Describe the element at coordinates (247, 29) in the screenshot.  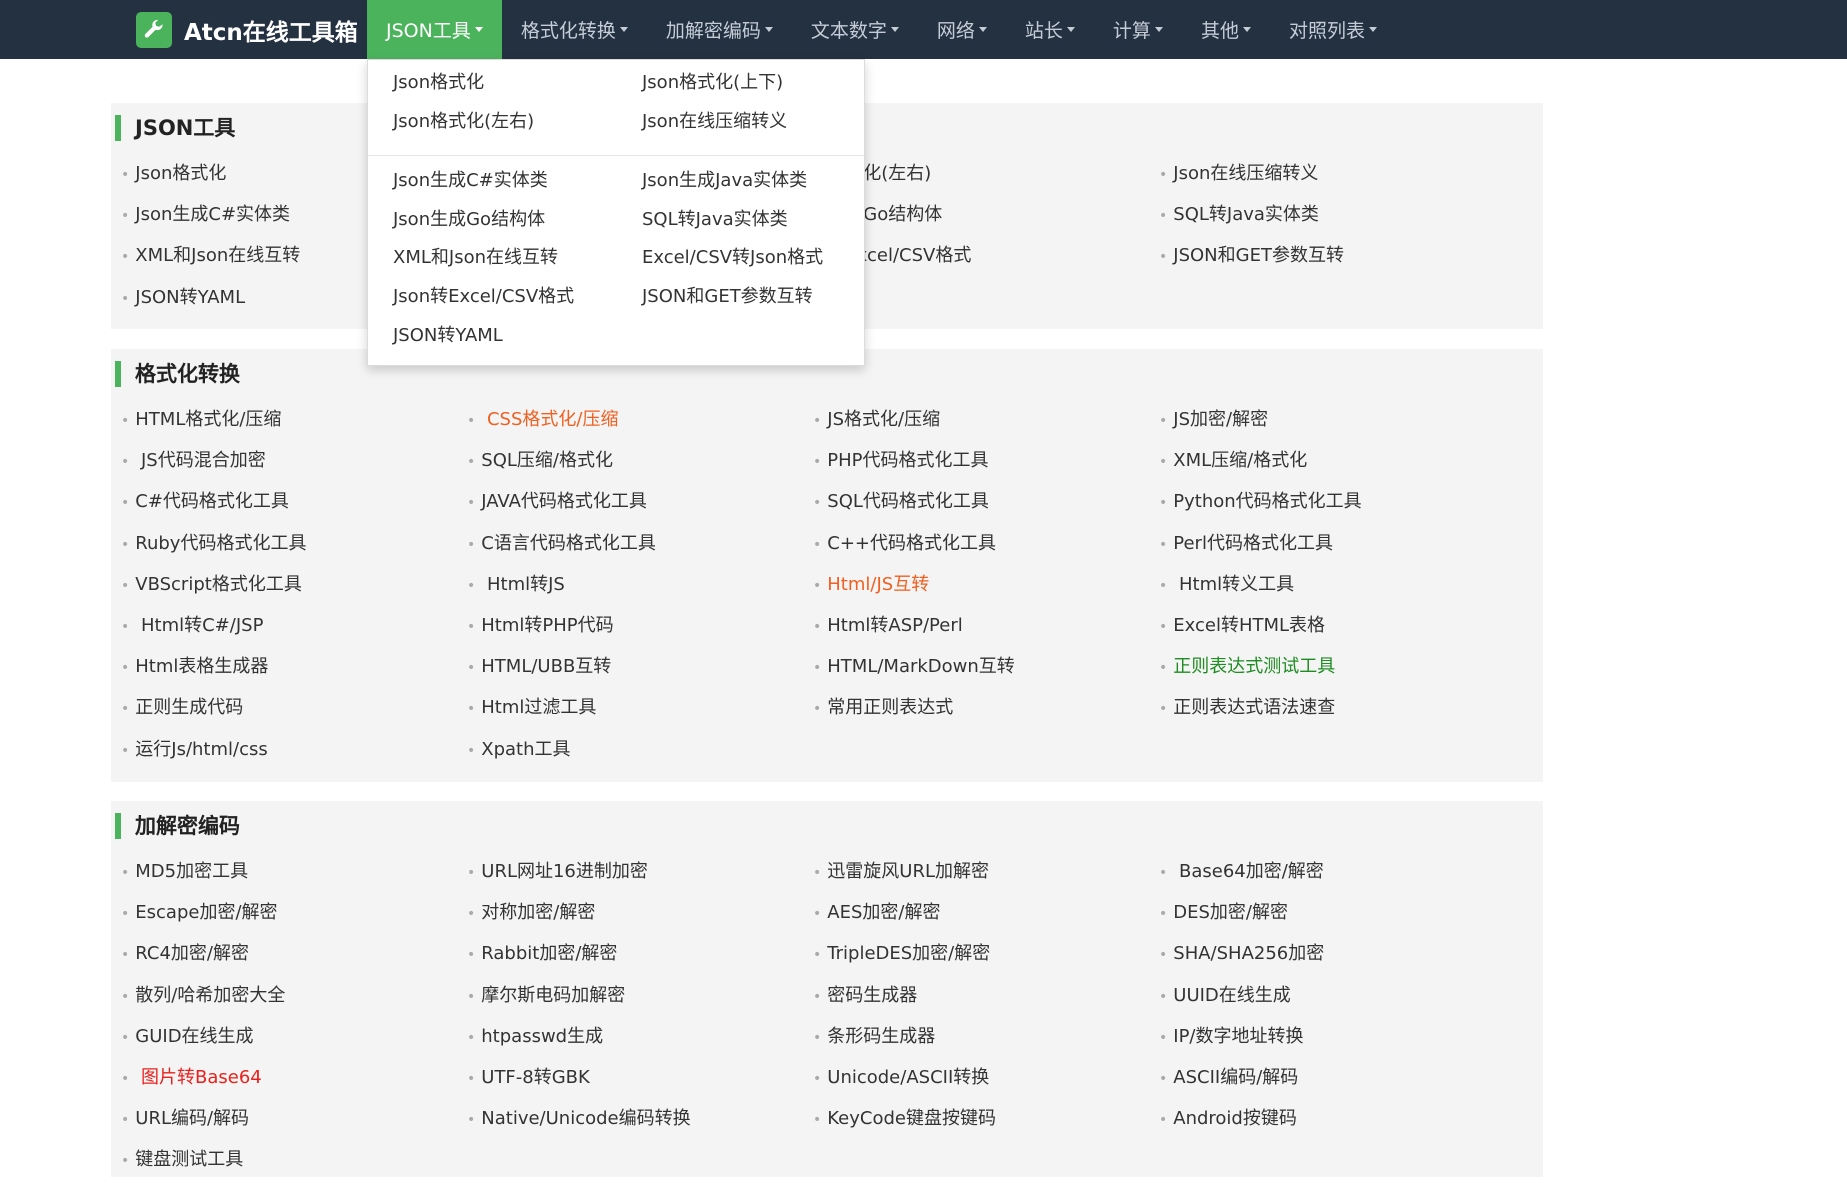
I see `brand-logo: Atcn在线工具箱` at that location.